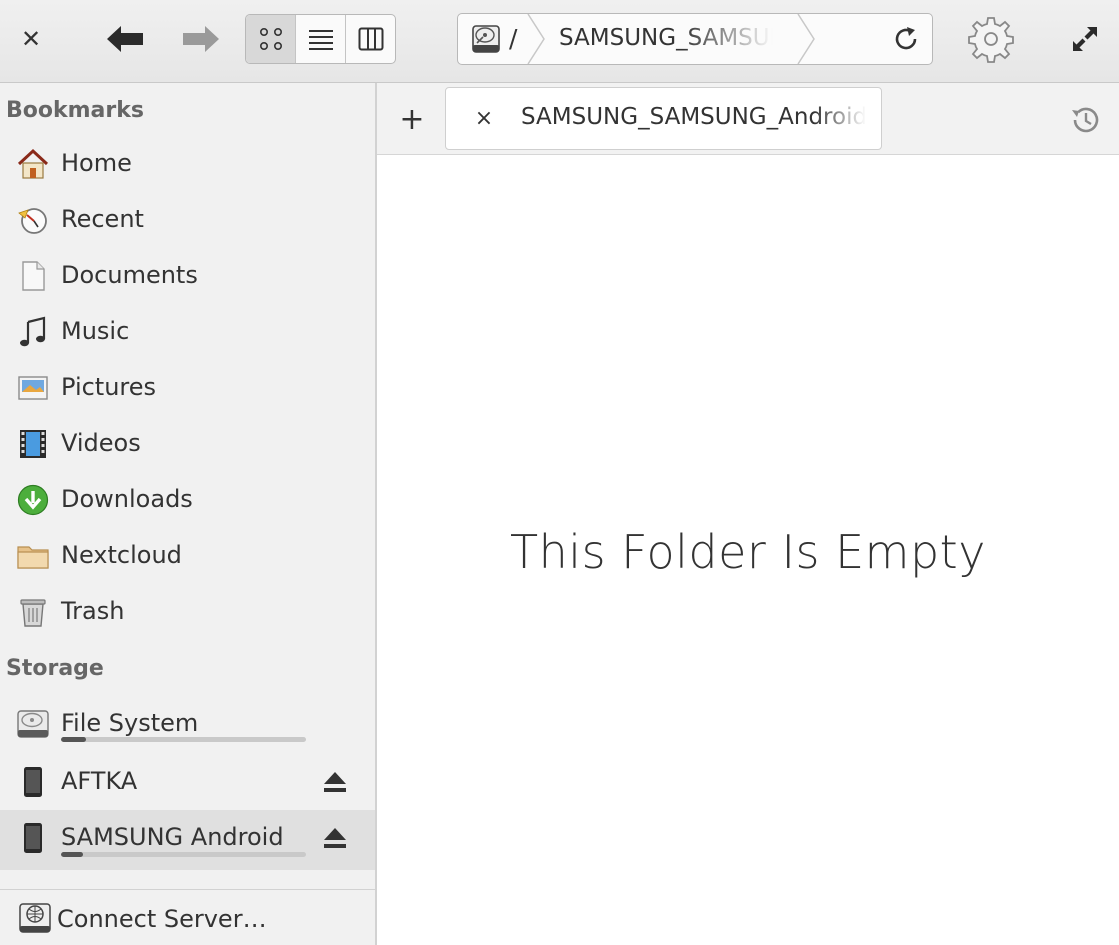  What do you see at coordinates (187, 164) in the screenshot?
I see `sidebar-item-home: Home` at bounding box center [187, 164].